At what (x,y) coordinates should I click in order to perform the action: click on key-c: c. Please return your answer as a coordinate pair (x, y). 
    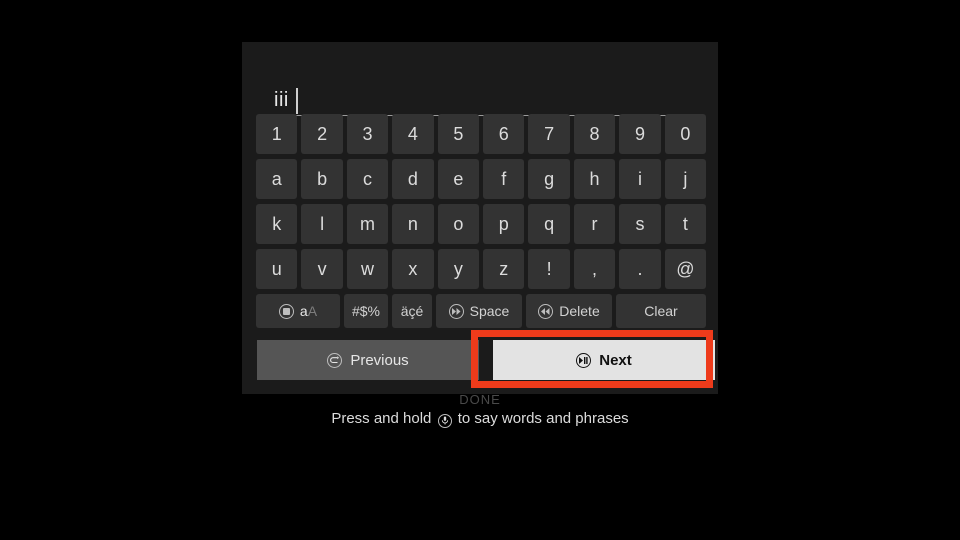
    Looking at the image, I should click on (367, 179).